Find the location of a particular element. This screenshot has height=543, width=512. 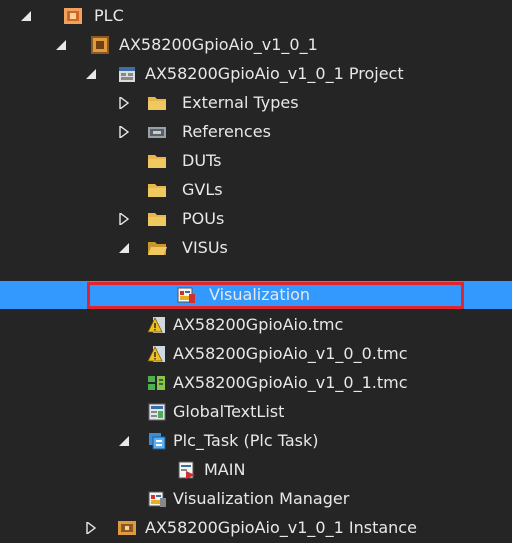

project-icon is located at coordinates (127, 74).